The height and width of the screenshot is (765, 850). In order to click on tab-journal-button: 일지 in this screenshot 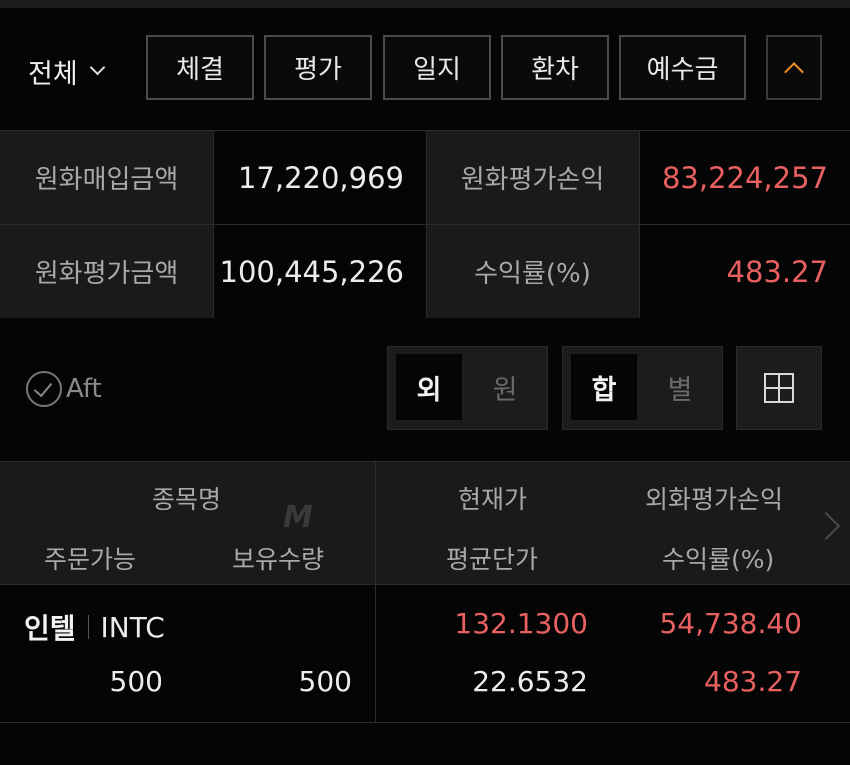, I will do `click(437, 67)`.